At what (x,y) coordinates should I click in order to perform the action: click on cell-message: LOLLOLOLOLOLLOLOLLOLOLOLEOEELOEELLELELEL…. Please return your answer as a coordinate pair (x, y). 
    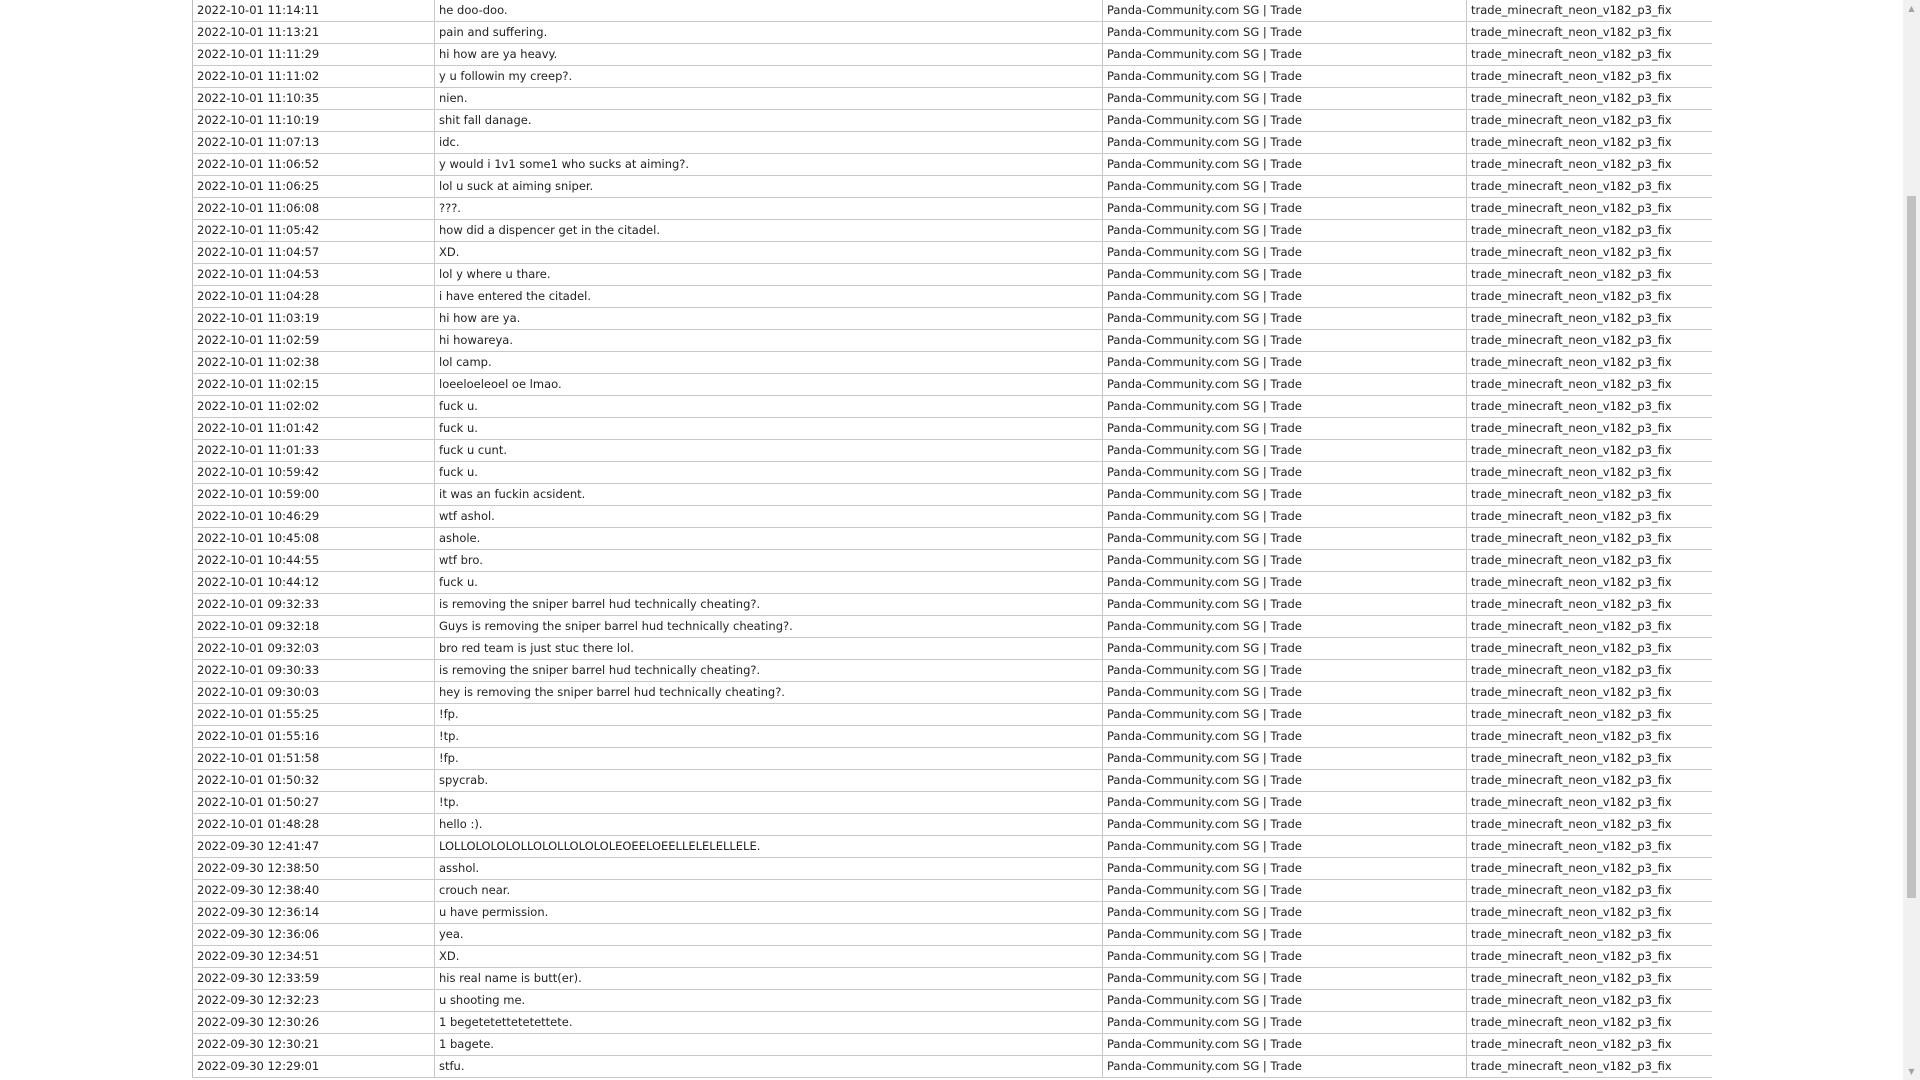
    Looking at the image, I should click on (768, 846).